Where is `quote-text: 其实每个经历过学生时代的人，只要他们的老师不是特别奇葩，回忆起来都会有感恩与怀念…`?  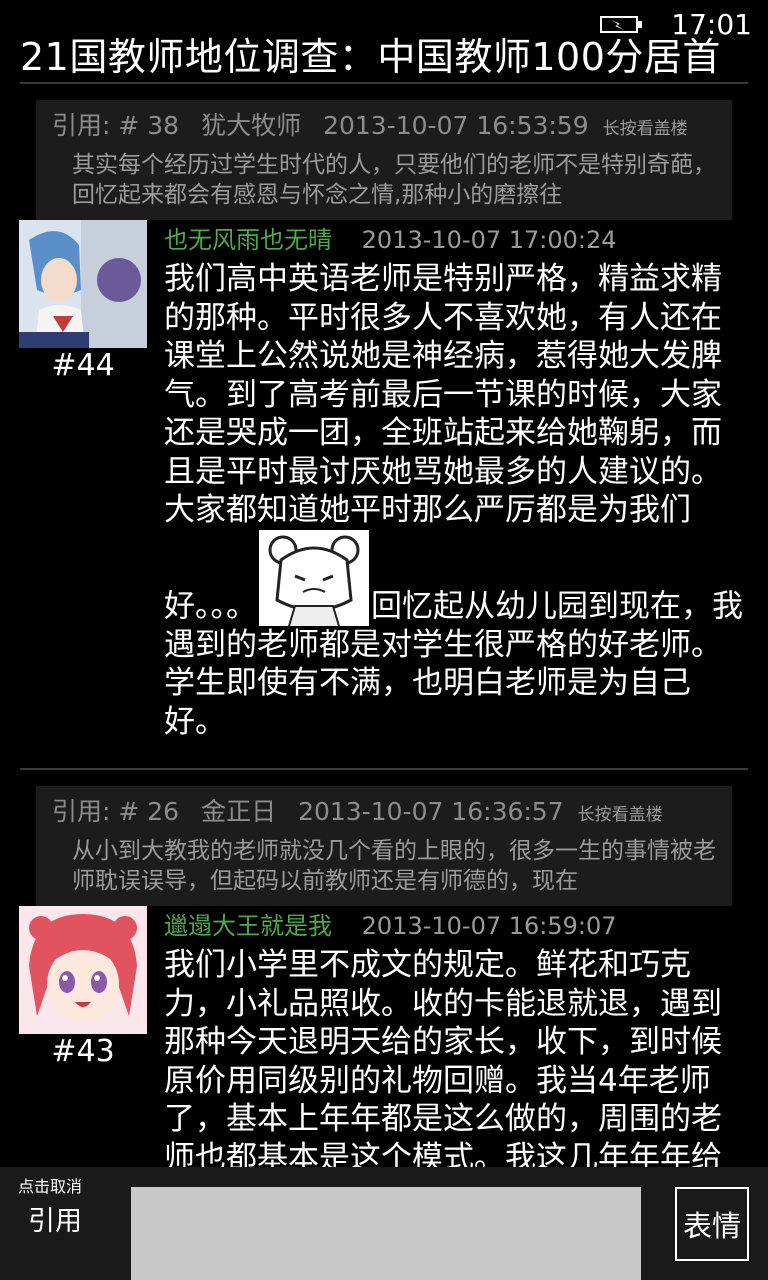
quote-text: 其实每个经历过学生时代的人，只要他们的老师不是特别奇葩，回忆起来都会有感恩与怀念… is located at coordinates (394, 180).